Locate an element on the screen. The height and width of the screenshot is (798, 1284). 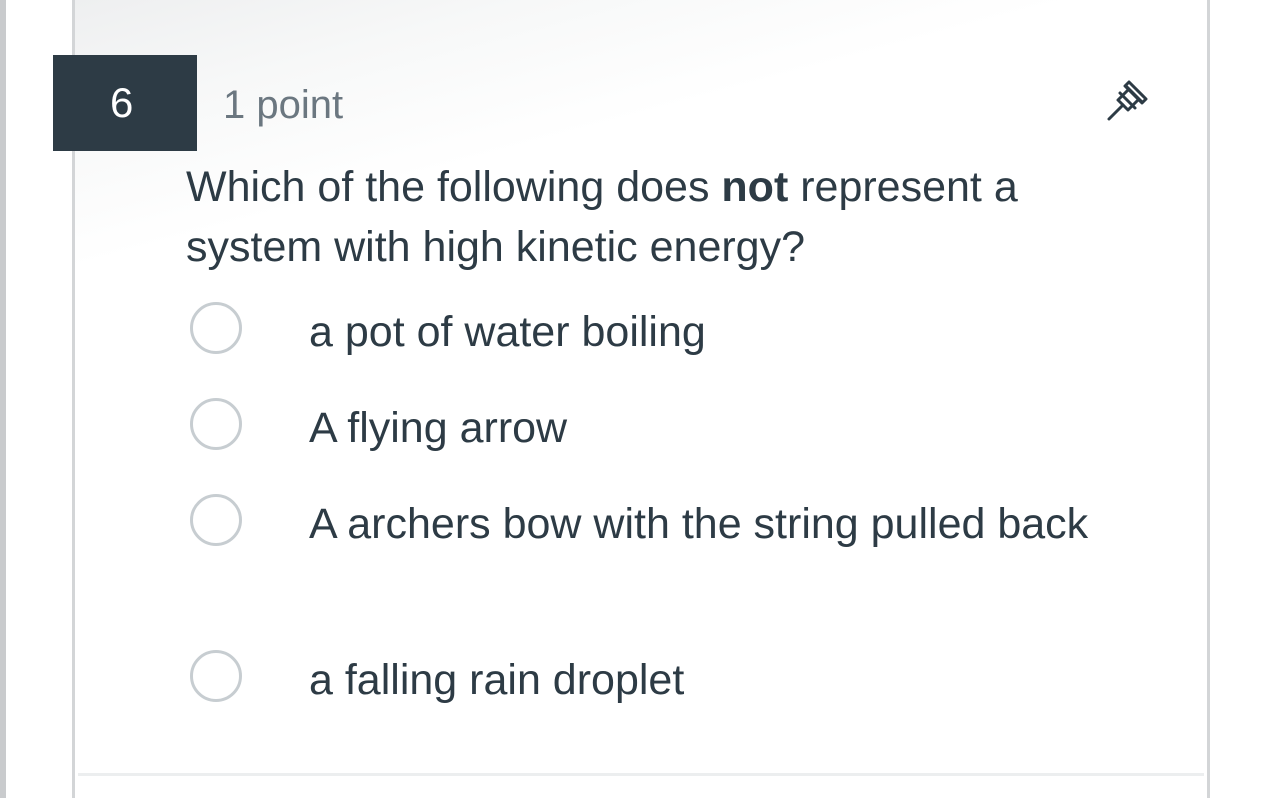
answer-option: A flying arrow is located at coordinates (636, 428).